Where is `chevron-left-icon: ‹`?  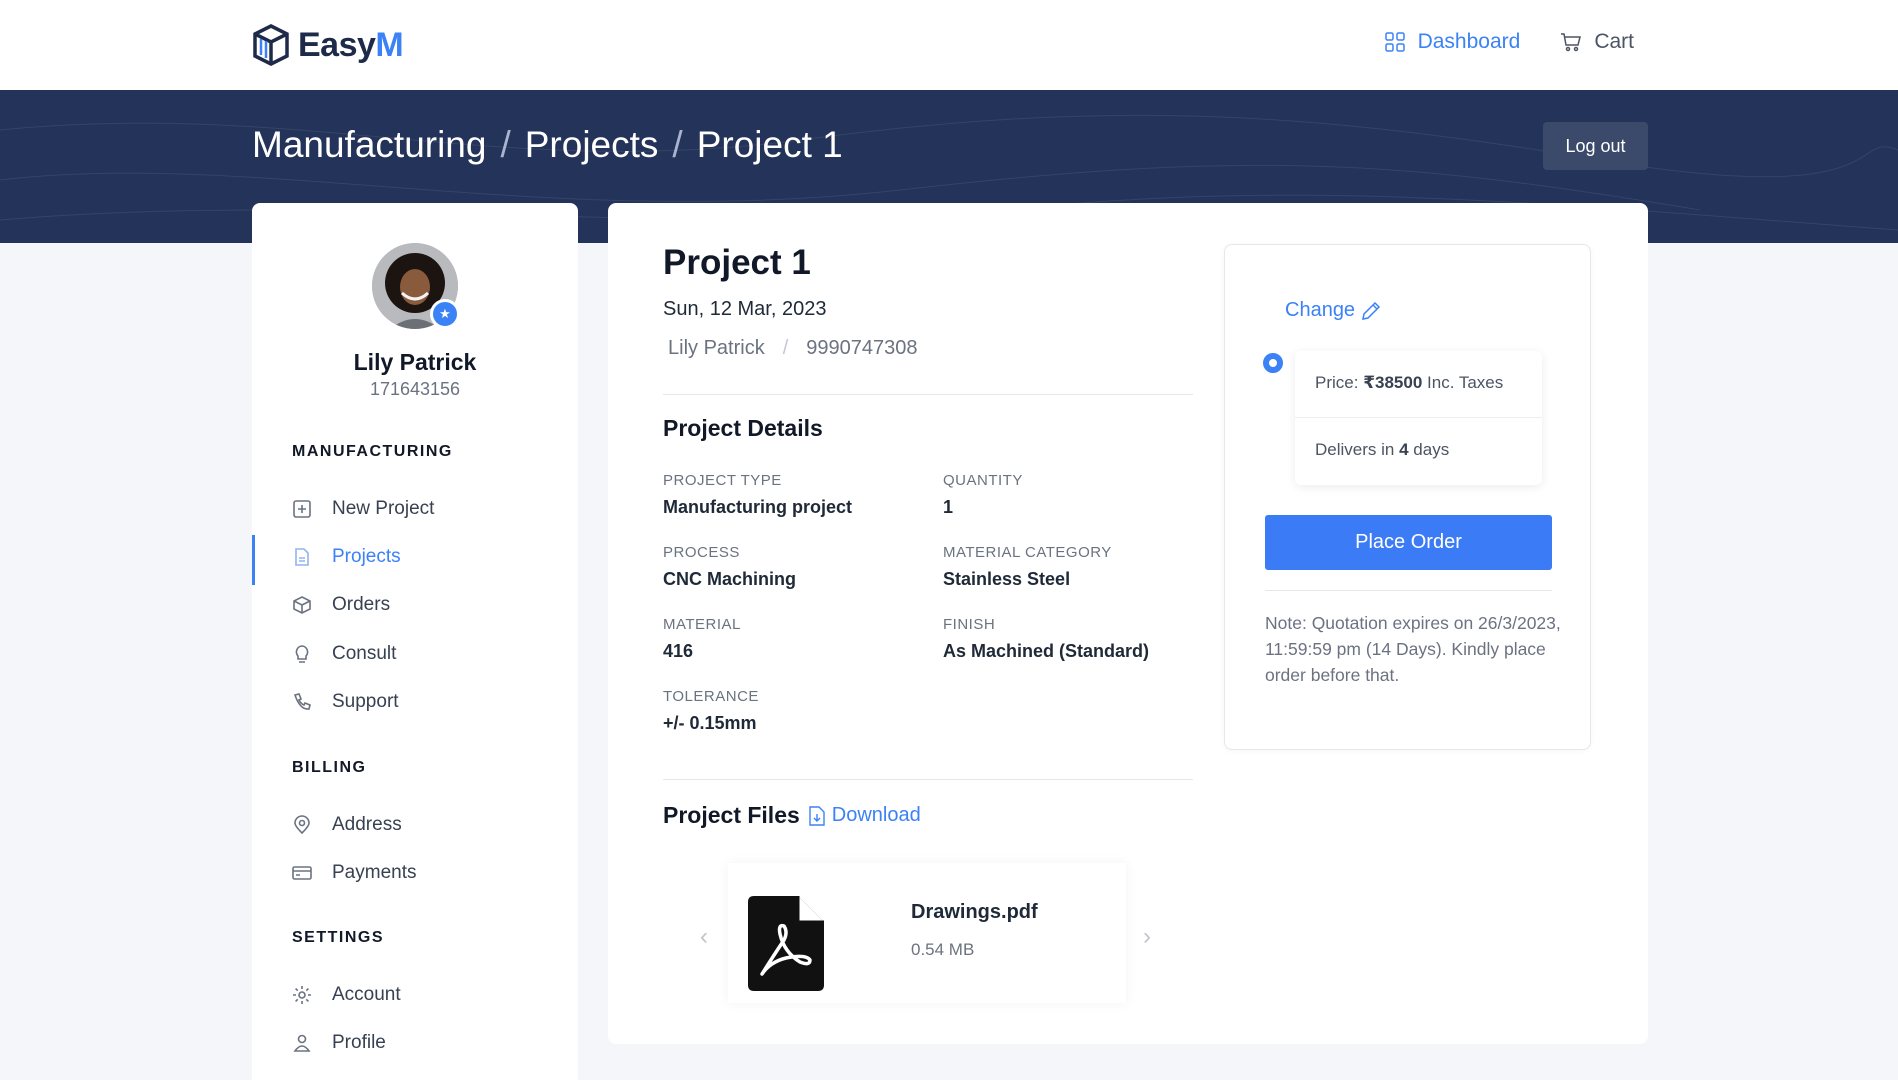
chevron-left-icon: ‹ is located at coordinates (704, 937).